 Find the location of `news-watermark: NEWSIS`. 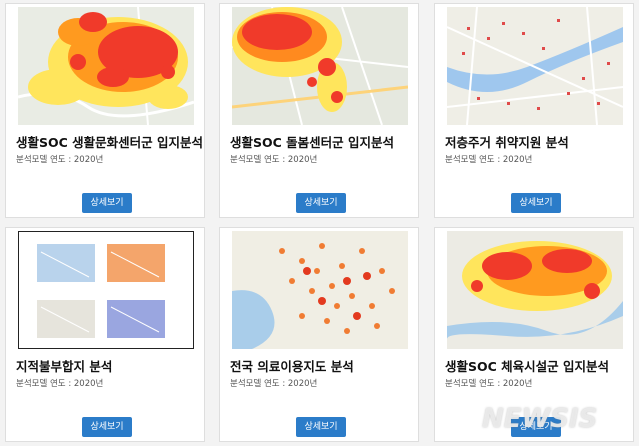

news-watermark: NEWSIS is located at coordinates (540, 419).